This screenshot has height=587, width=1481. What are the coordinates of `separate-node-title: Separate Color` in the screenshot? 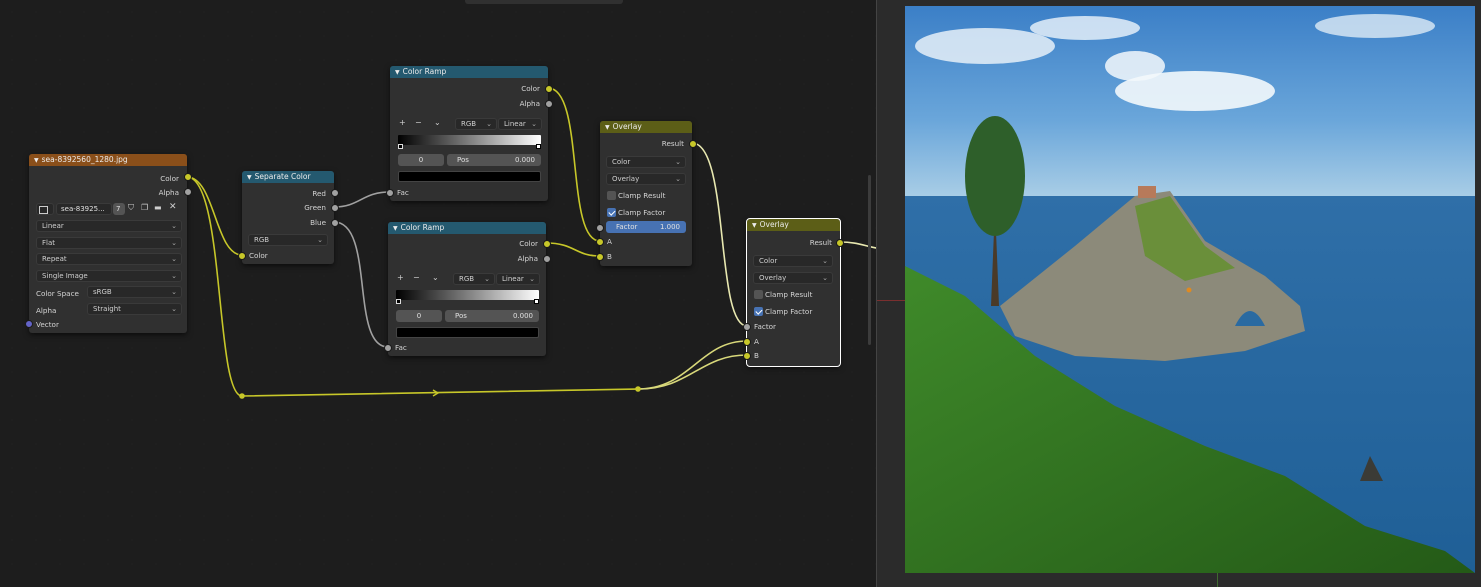 It's located at (282, 176).